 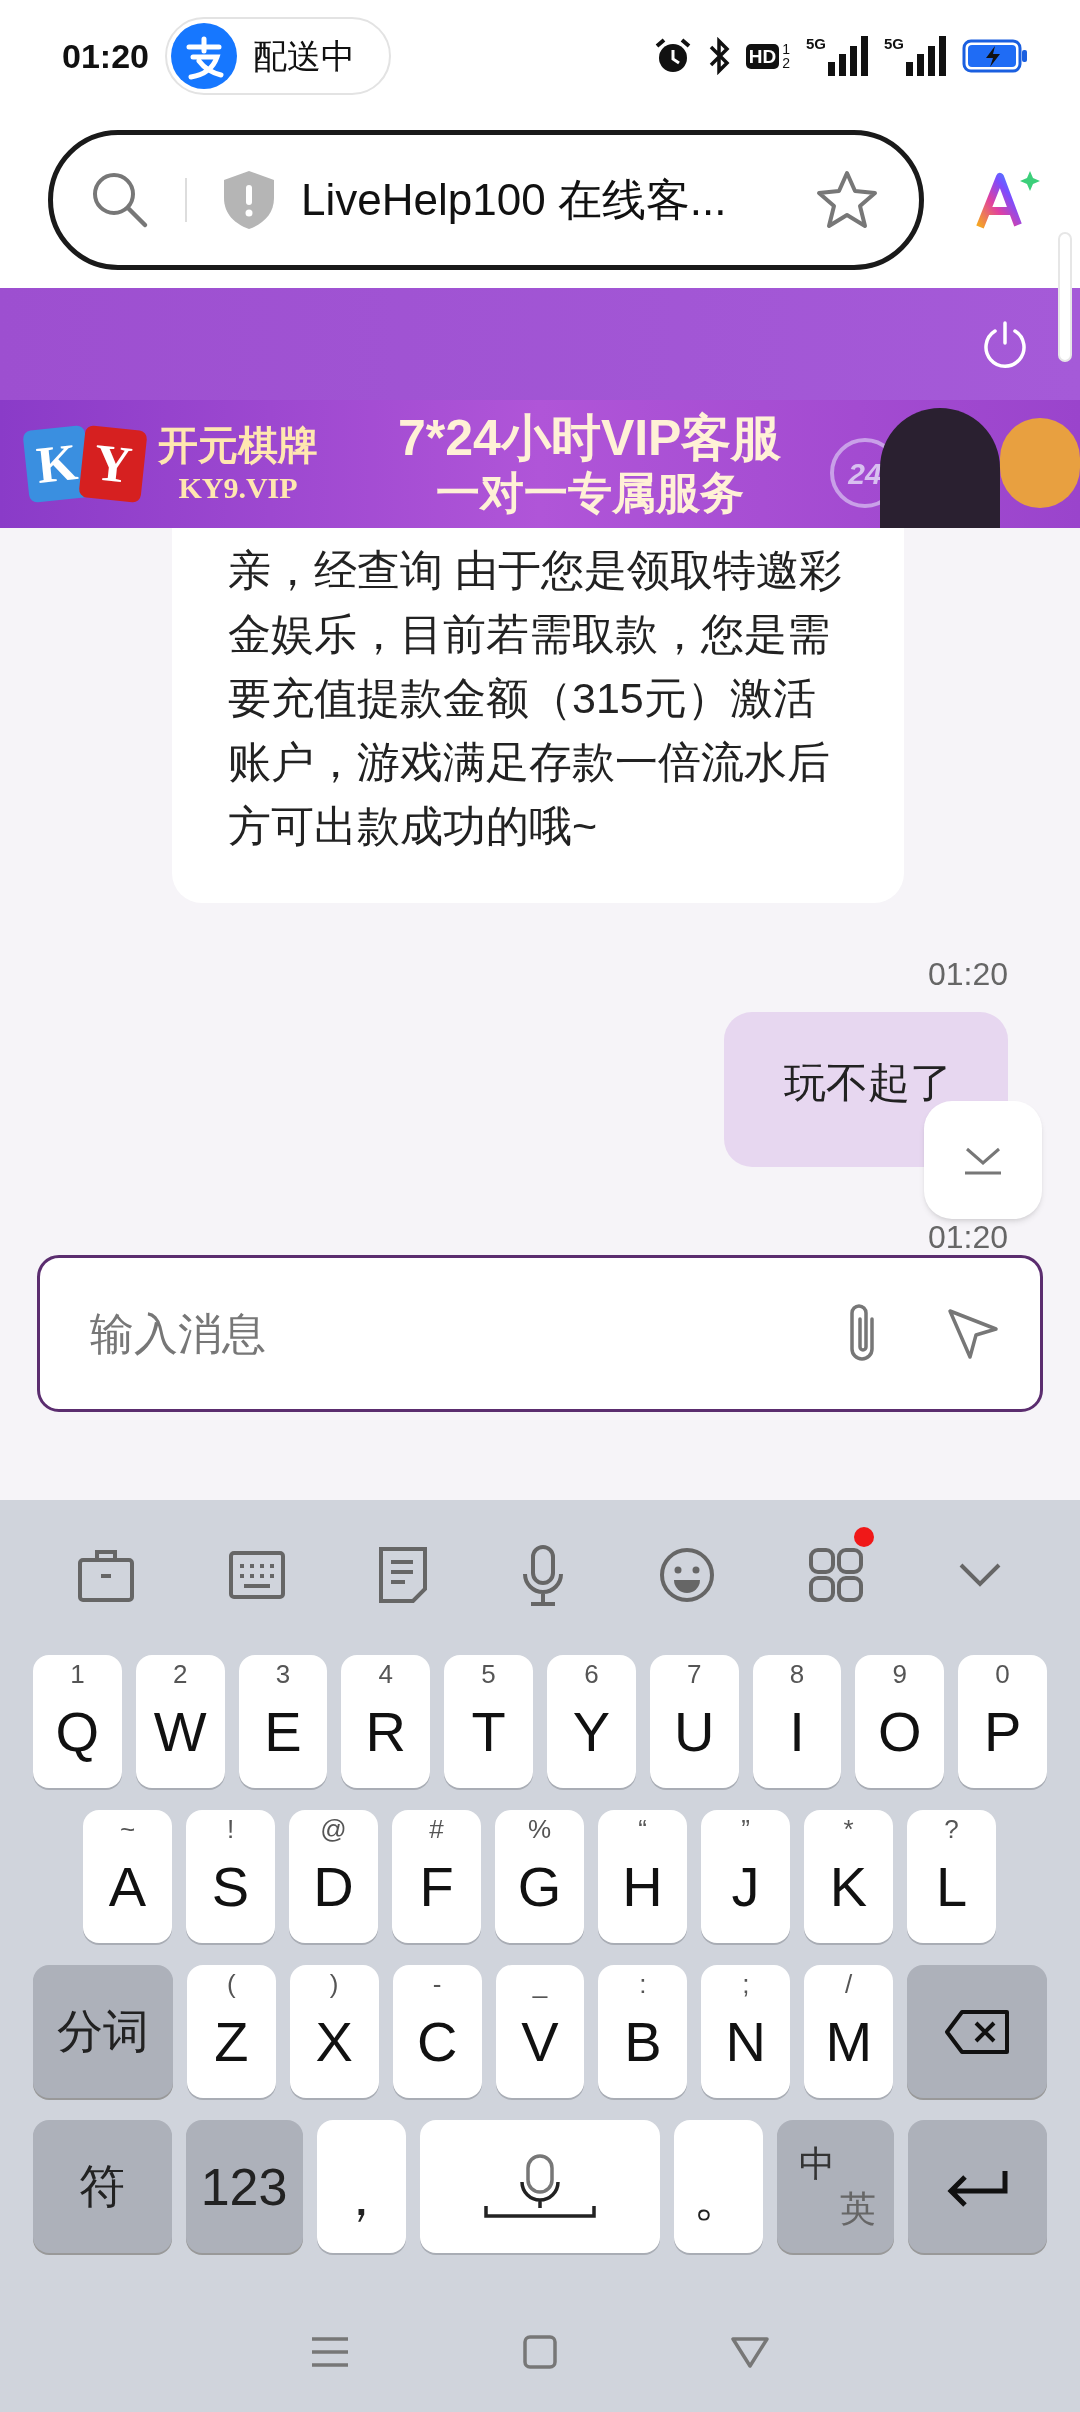 What do you see at coordinates (385, 1674) in the screenshot?
I see `key-hint: 4` at bounding box center [385, 1674].